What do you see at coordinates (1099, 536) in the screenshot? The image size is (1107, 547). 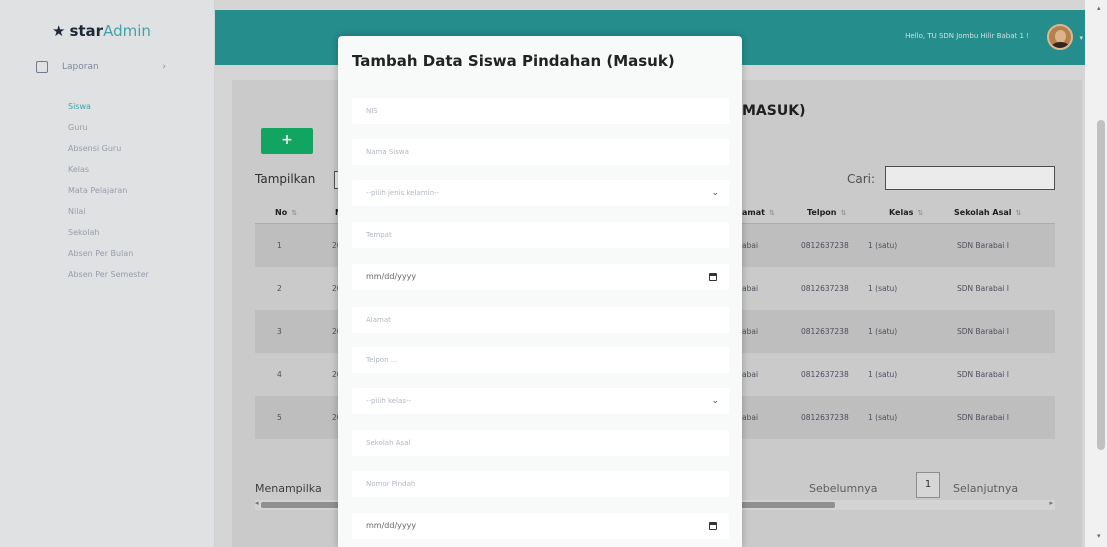 I see `scroll-down-arrow-icon: ▾` at bounding box center [1099, 536].